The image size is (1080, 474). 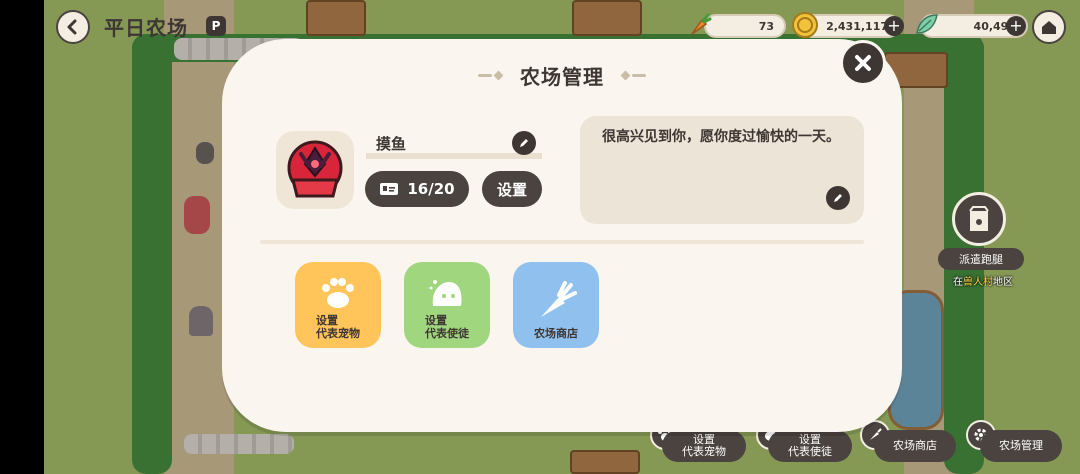 I want to click on dispatch-button, so click(x=979, y=219).